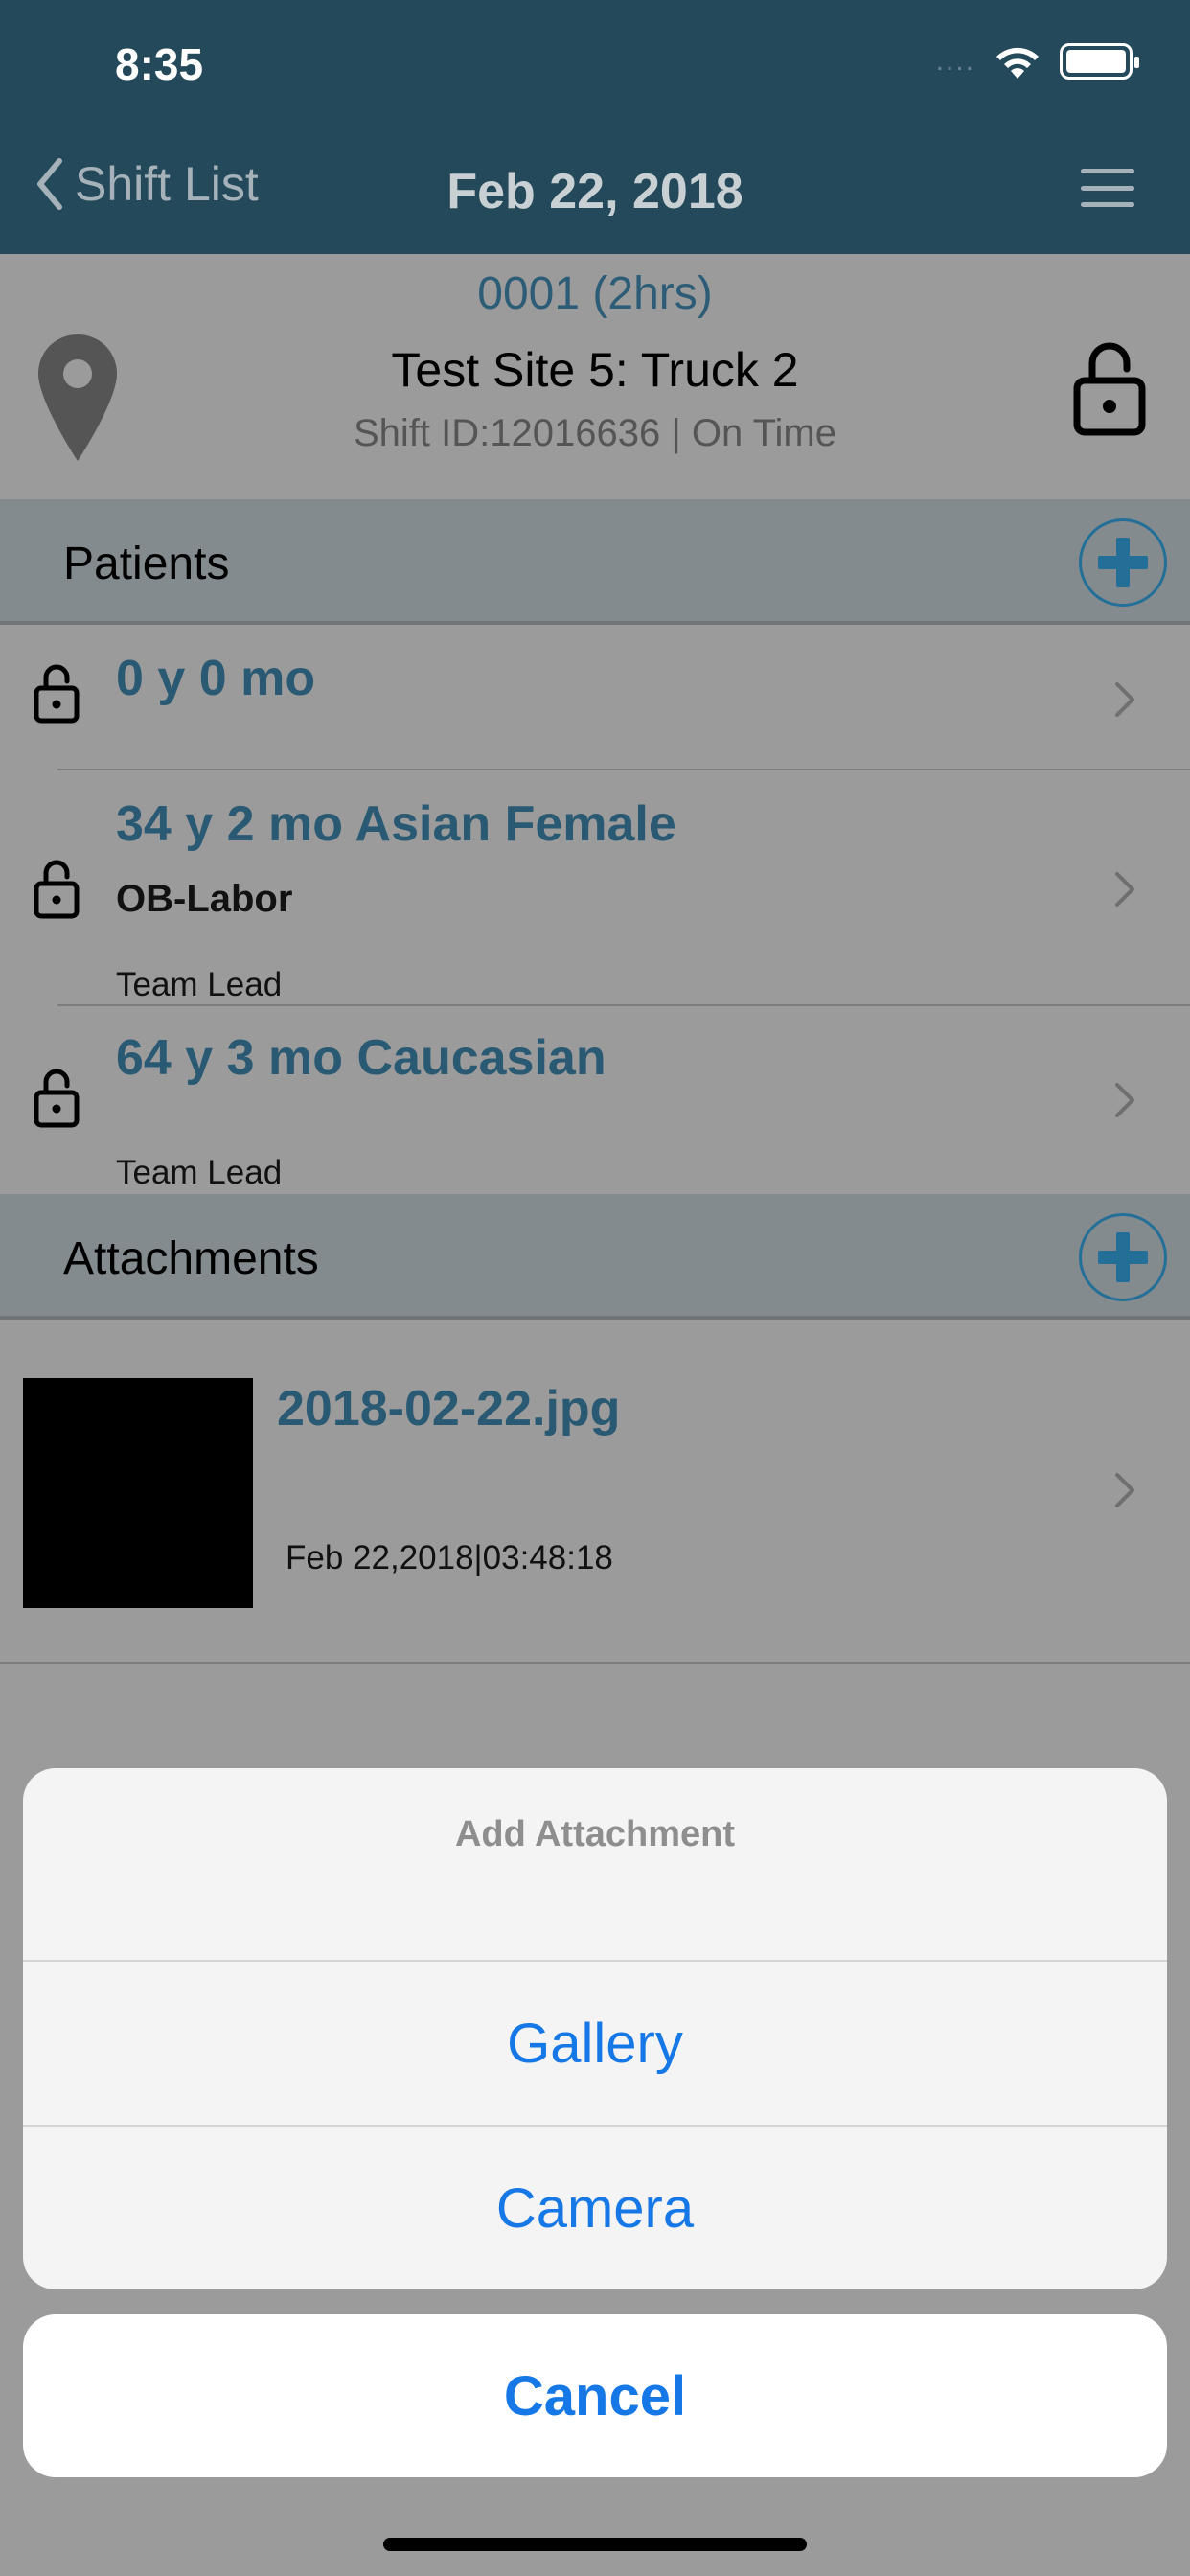 The height and width of the screenshot is (2576, 1190). Describe the element at coordinates (595, 127) in the screenshot. I see `nav-header: 8:35 .... Shift List Feb 22, 2018` at that location.